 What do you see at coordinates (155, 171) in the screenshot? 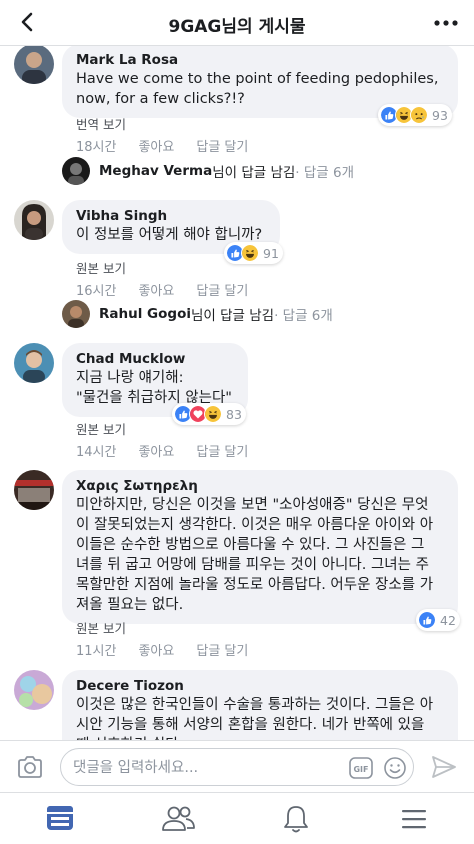
I see `reply-author-name: Meghav Verma` at bounding box center [155, 171].